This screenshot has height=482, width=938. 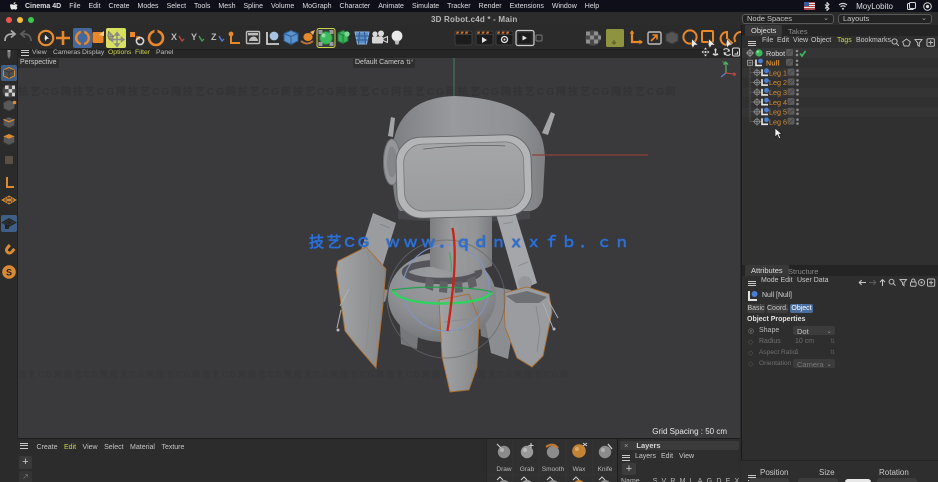 What do you see at coordinates (775, 53) in the screenshot?
I see `svg-text: Robot` at bounding box center [775, 53].